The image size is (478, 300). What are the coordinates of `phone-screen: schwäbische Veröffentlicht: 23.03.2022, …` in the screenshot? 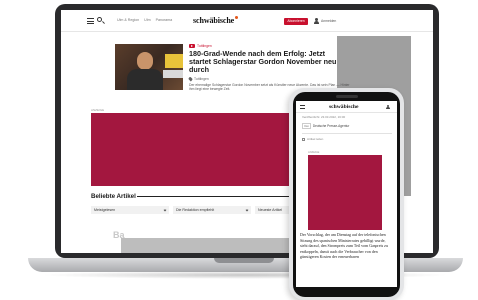 It's located at (346, 194).